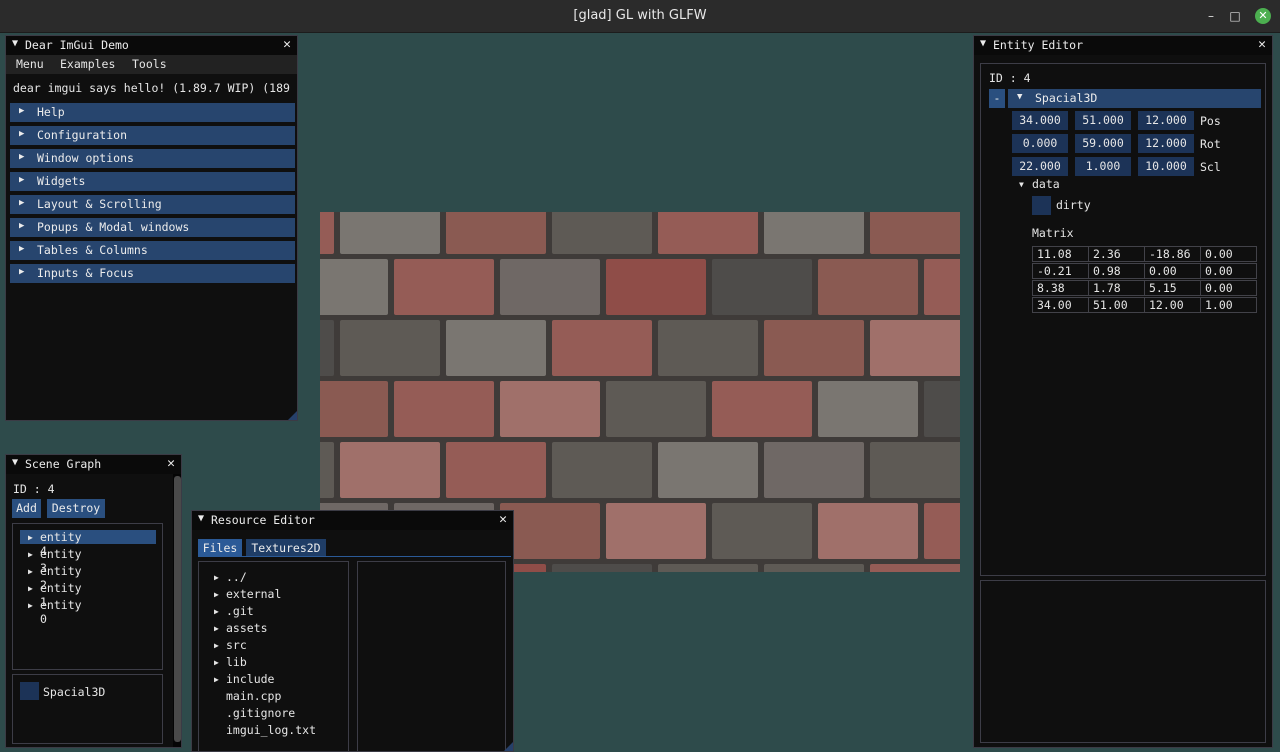 Image resolution: width=1280 pixels, height=752 pixels. What do you see at coordinates (1060, 271) in the screenshot?
I see `matrix-cell: -0.21` at bounding box center [1060, 271].